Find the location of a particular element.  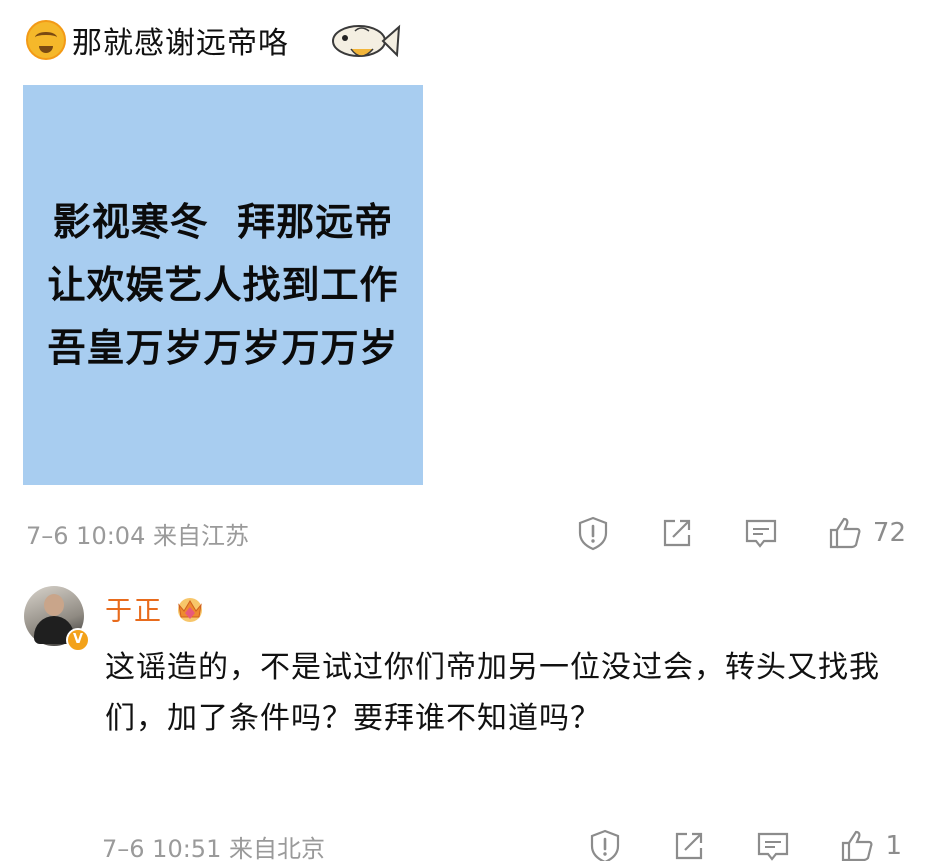

fish-sticker-icon is located at coordinates (366, 41).